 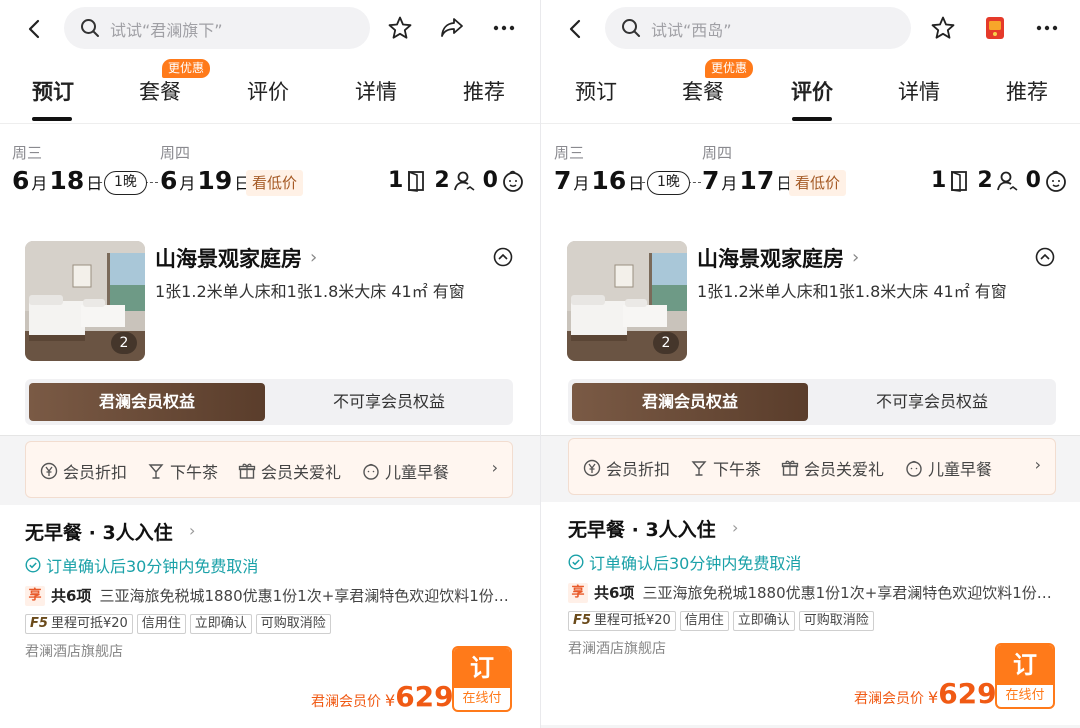 I want to click on search-icon, so click(x=90, y=28).